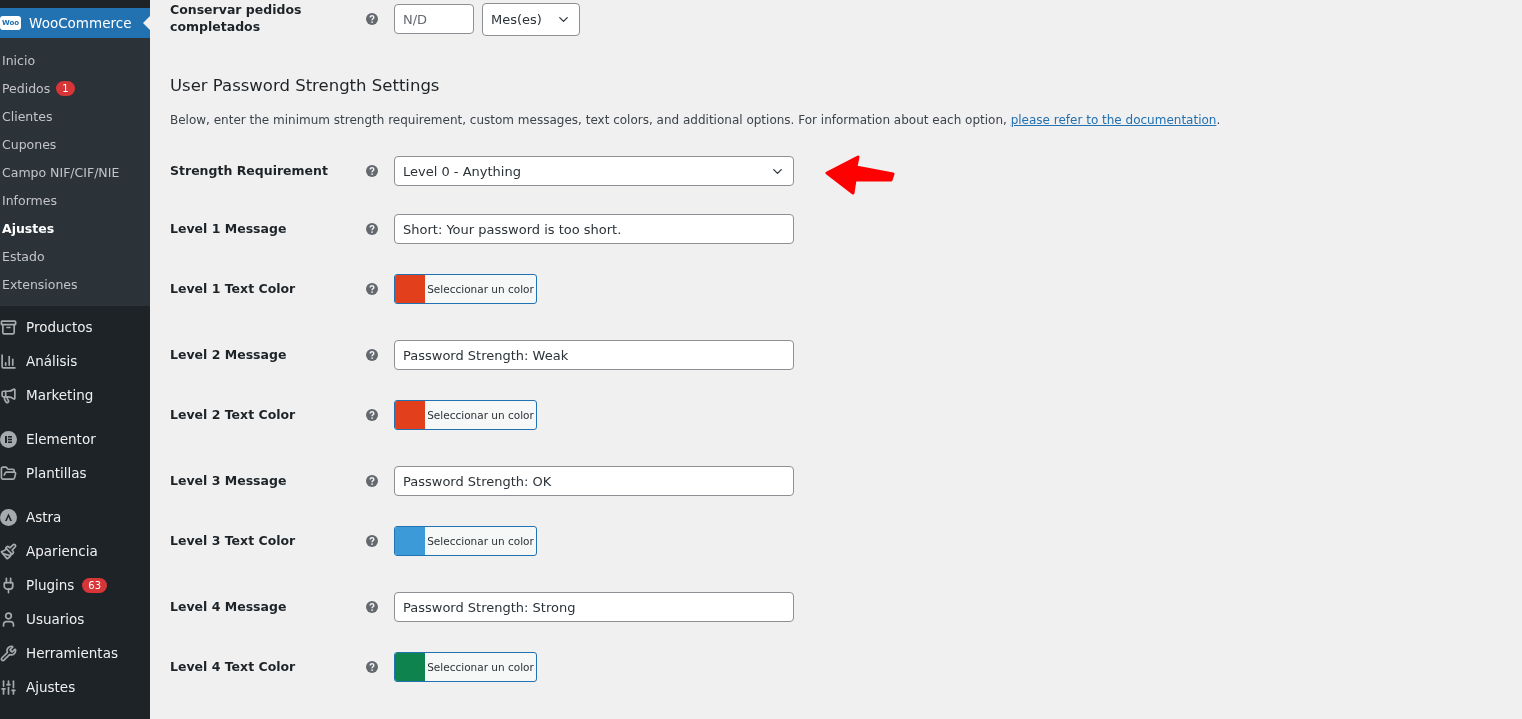 Image resolution: width=1522 pixels, height=719 pixels. I want to click on plug-icon, so click(8, 585).